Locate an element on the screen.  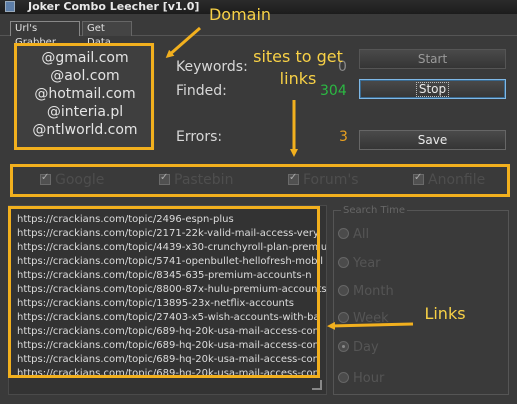
save-button: Save is located at coordinates (432, 140).